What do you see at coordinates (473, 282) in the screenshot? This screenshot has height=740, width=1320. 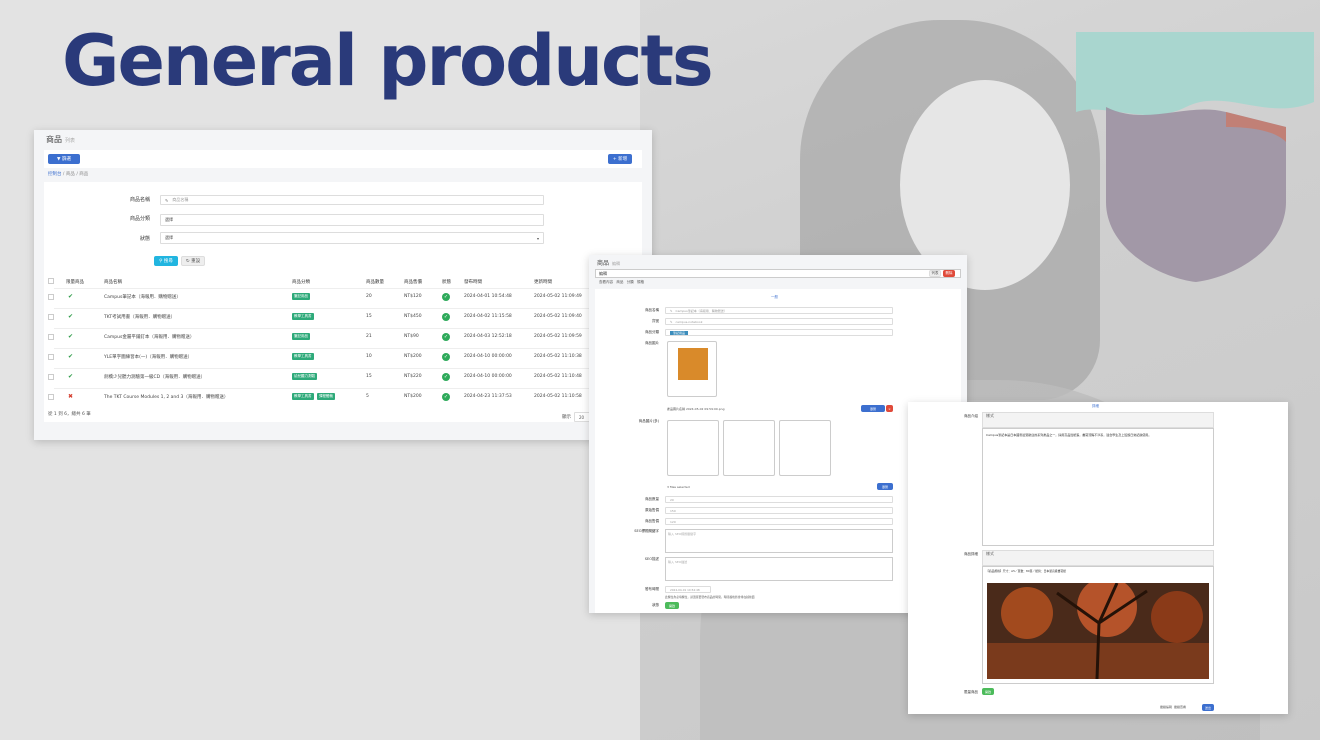 I see `column-header: 發布時間` at bounding box center [473, 282].